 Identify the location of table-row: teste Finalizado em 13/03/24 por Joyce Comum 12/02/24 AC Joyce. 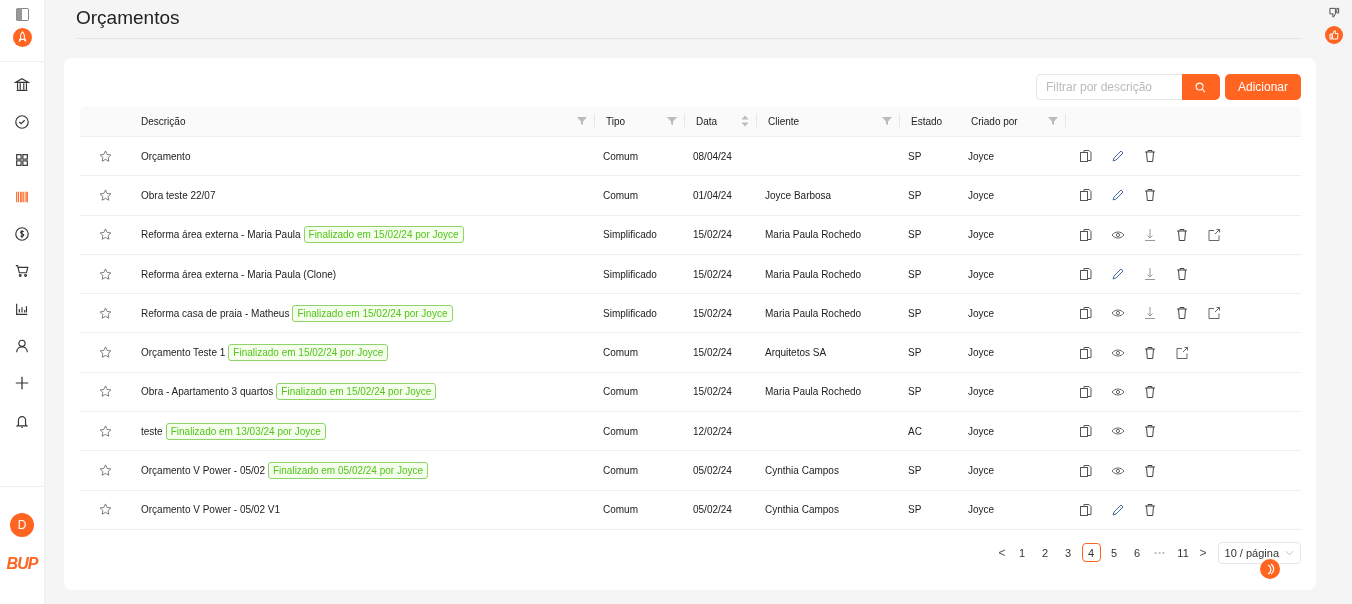
(690, 432).